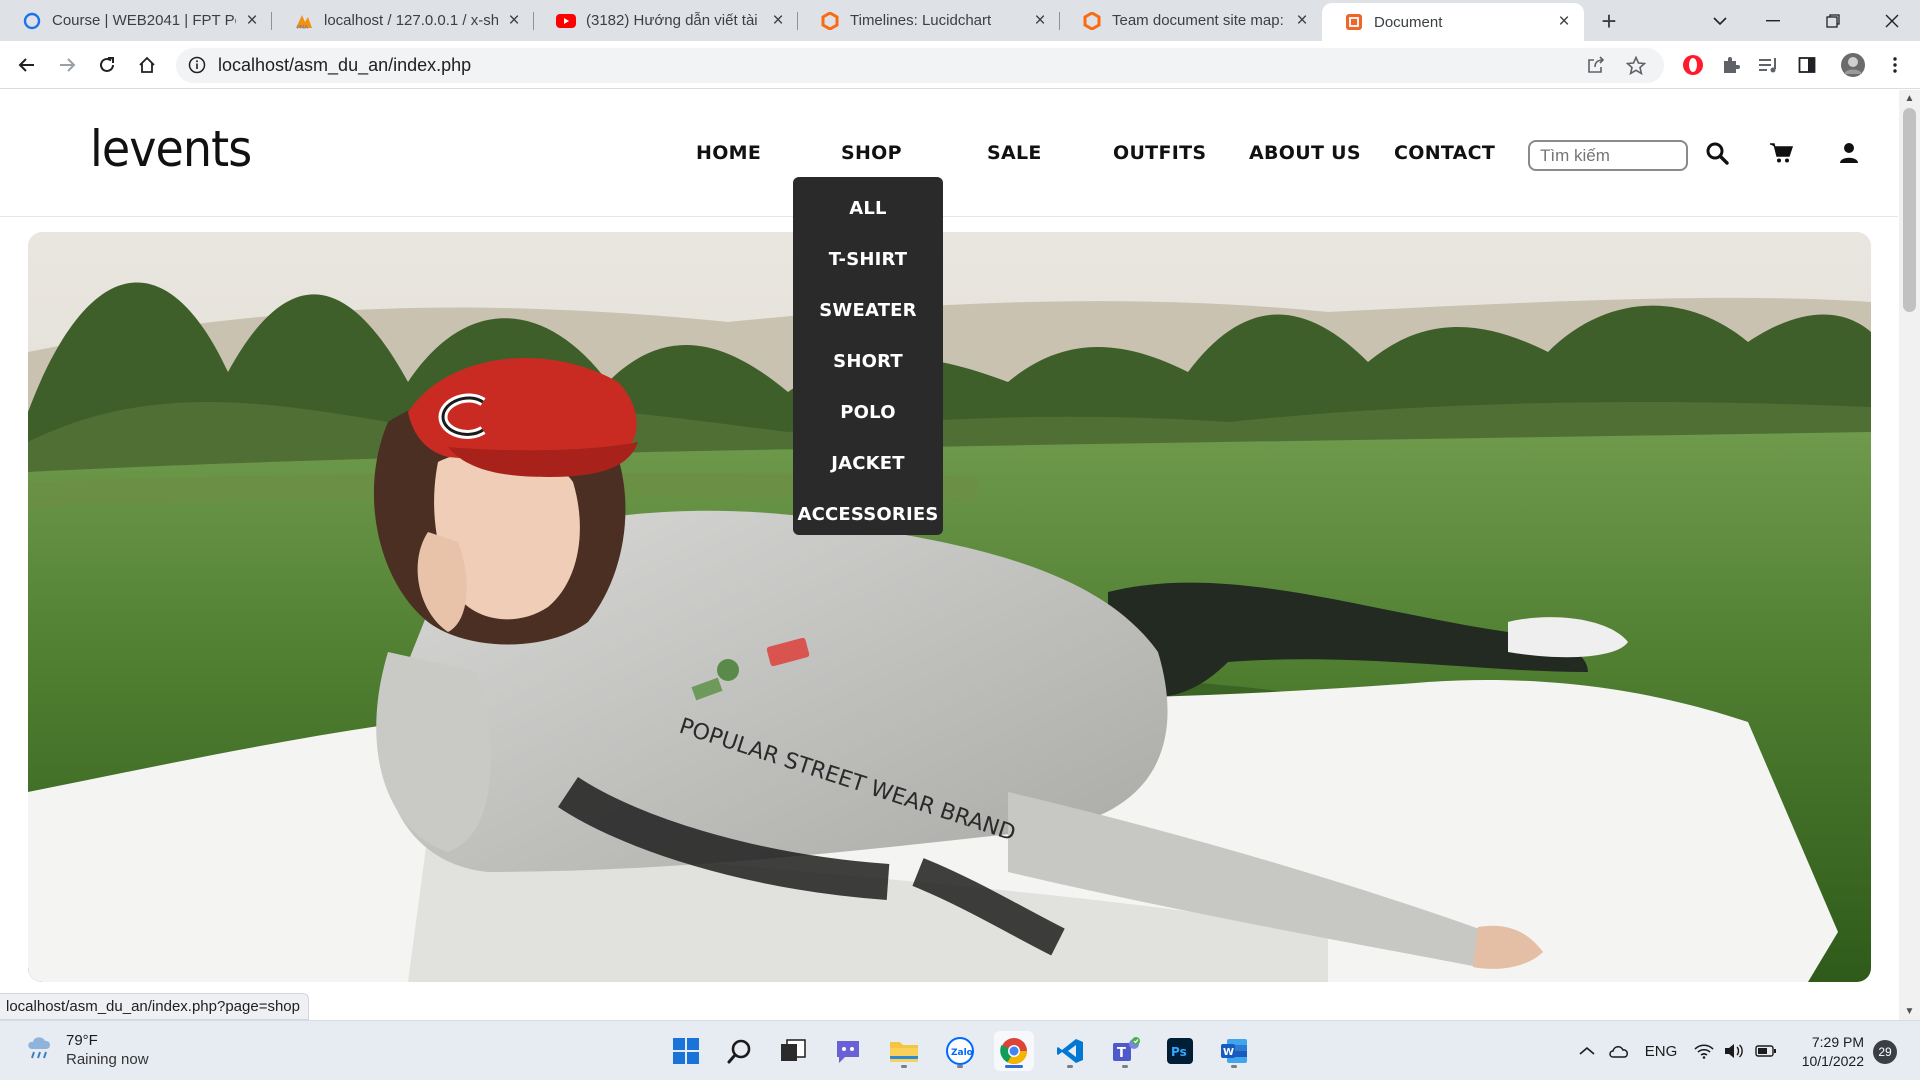  I want to click on tab-title: Timelines: Lucidchart, so click(921, 20).